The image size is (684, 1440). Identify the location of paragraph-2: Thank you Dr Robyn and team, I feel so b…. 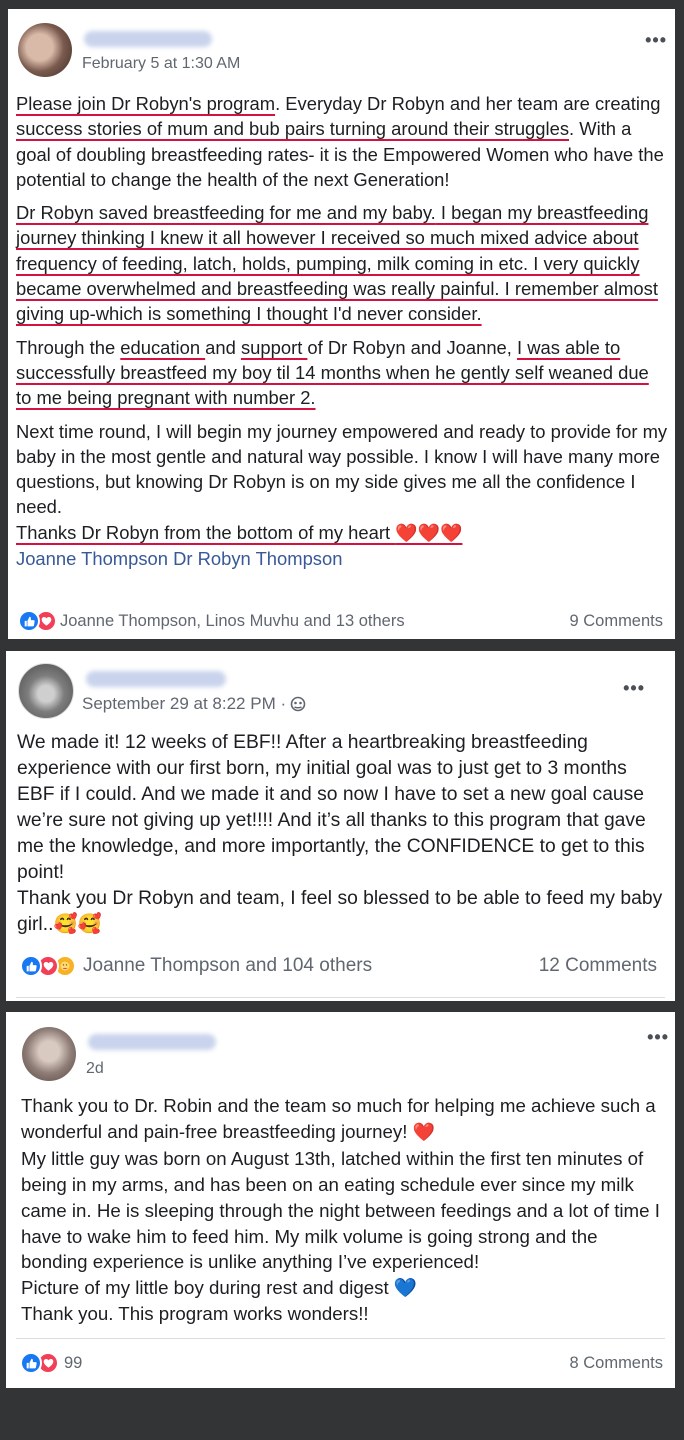
(340, 911).